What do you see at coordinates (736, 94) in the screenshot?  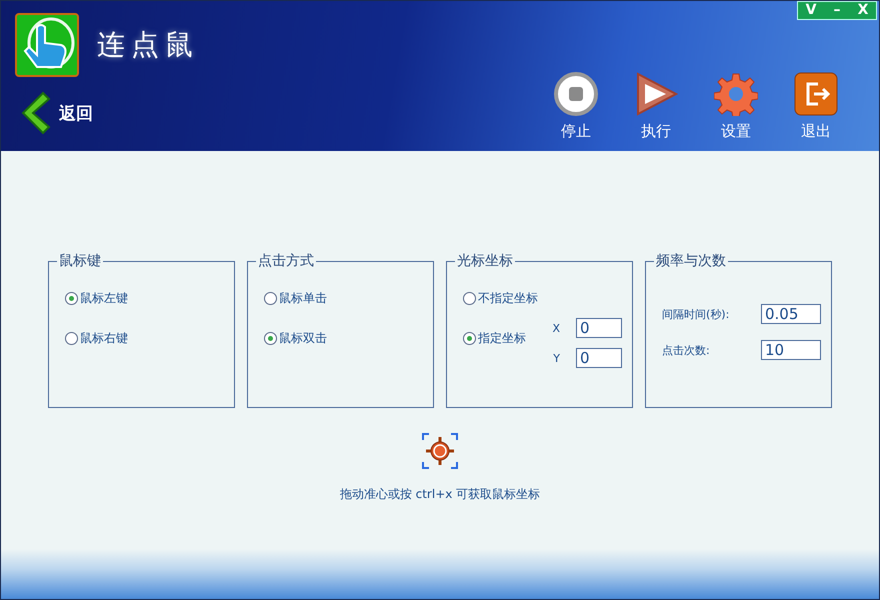 I see `gear-icon` at bounding box center [736, 94].